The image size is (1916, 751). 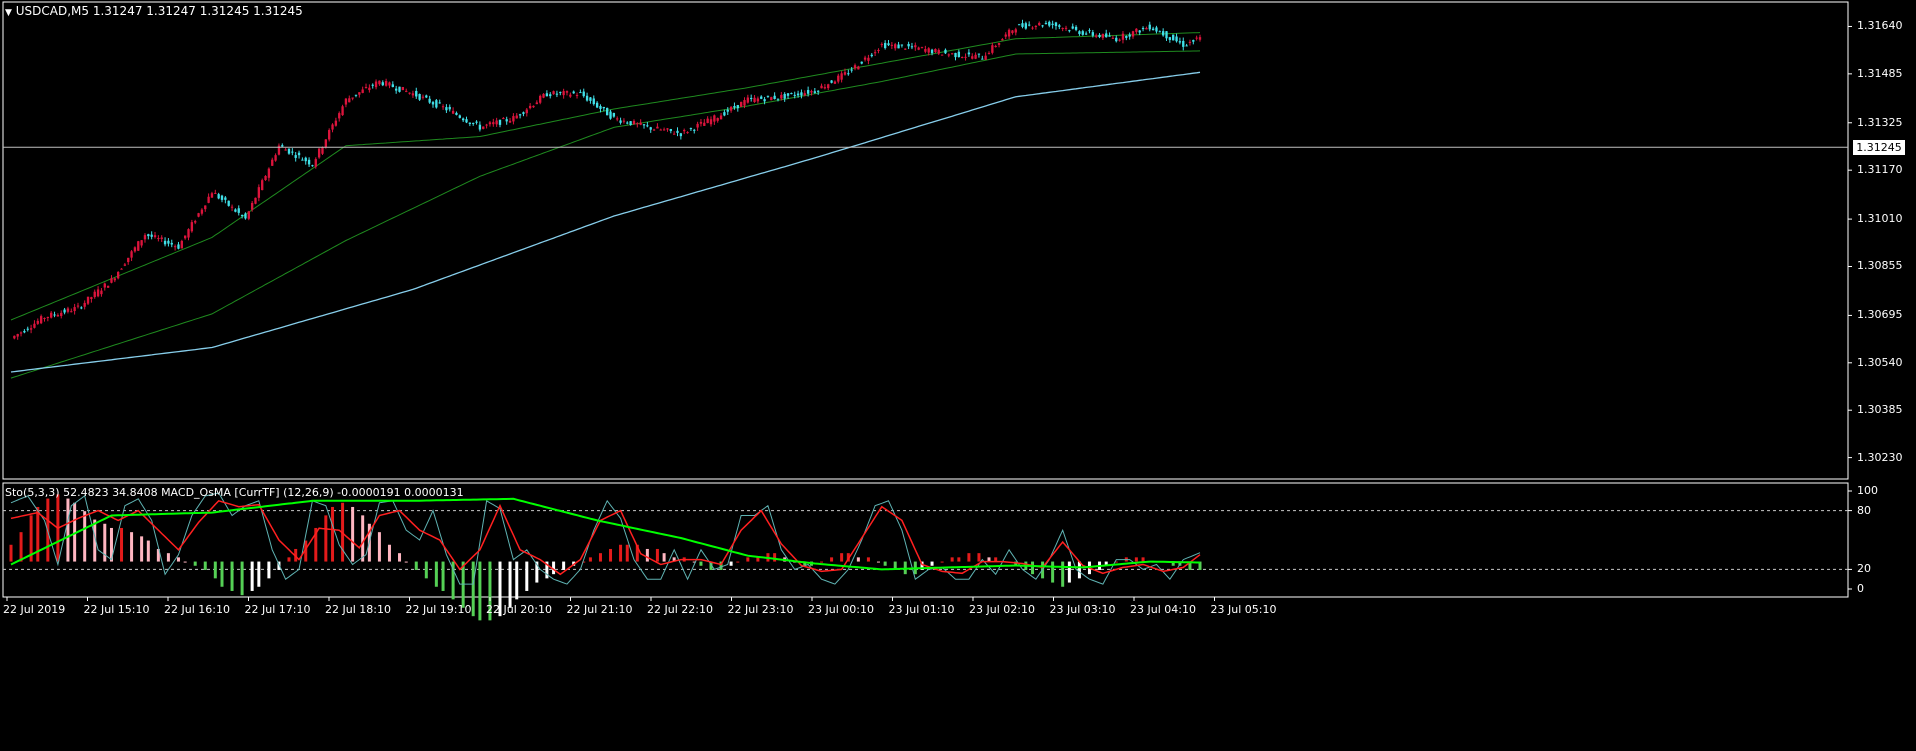 What do you see at coordinates (277, 609) in the screenshot?
I see `time-axis-label: 22 Jul 17:10` at bounding box center [277, 609].